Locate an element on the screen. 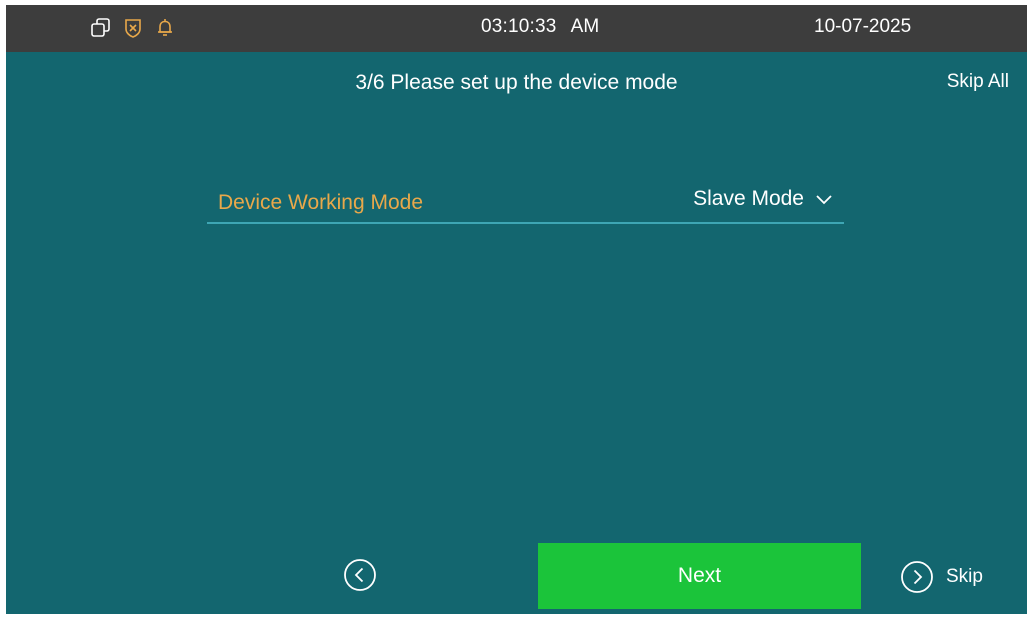  status-bar: 03:10:33 AM 10-07-2025 is located at coordinates (516, 28).